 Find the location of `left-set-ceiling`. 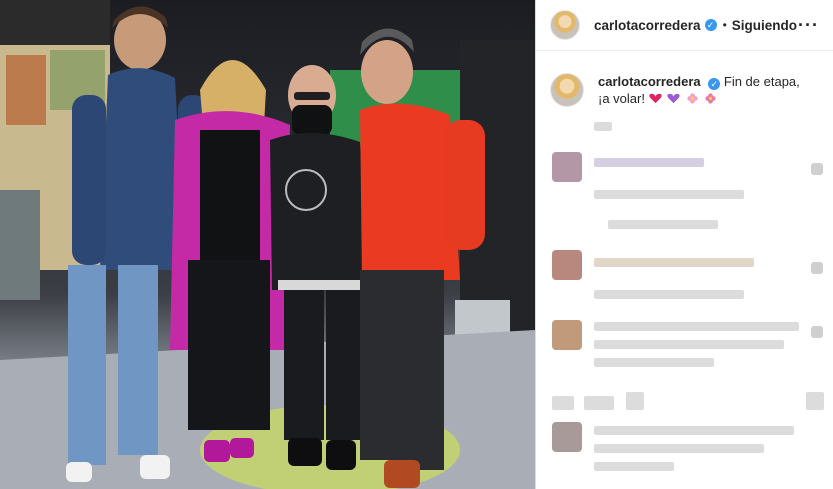

left-set-ceiling is located at coordinates (55, 22).